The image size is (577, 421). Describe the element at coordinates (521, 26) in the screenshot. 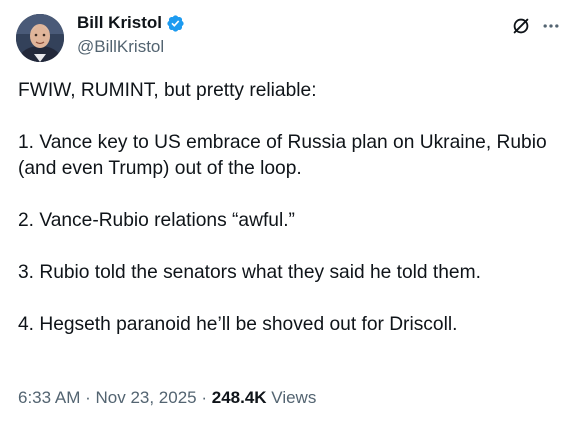

I see `grok-icon` at that location.